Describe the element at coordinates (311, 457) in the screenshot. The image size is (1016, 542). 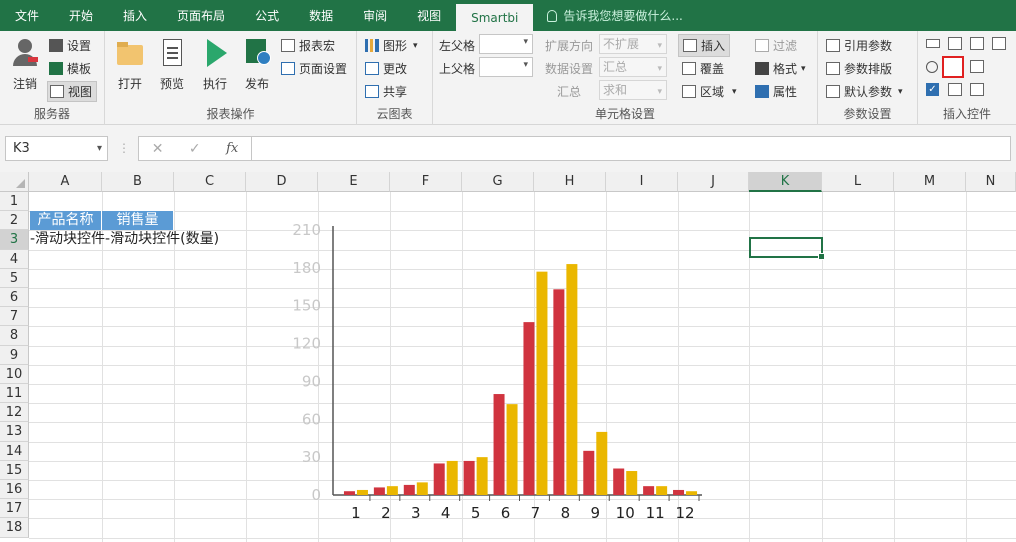
I see `y-tick-label: 30` at that location.